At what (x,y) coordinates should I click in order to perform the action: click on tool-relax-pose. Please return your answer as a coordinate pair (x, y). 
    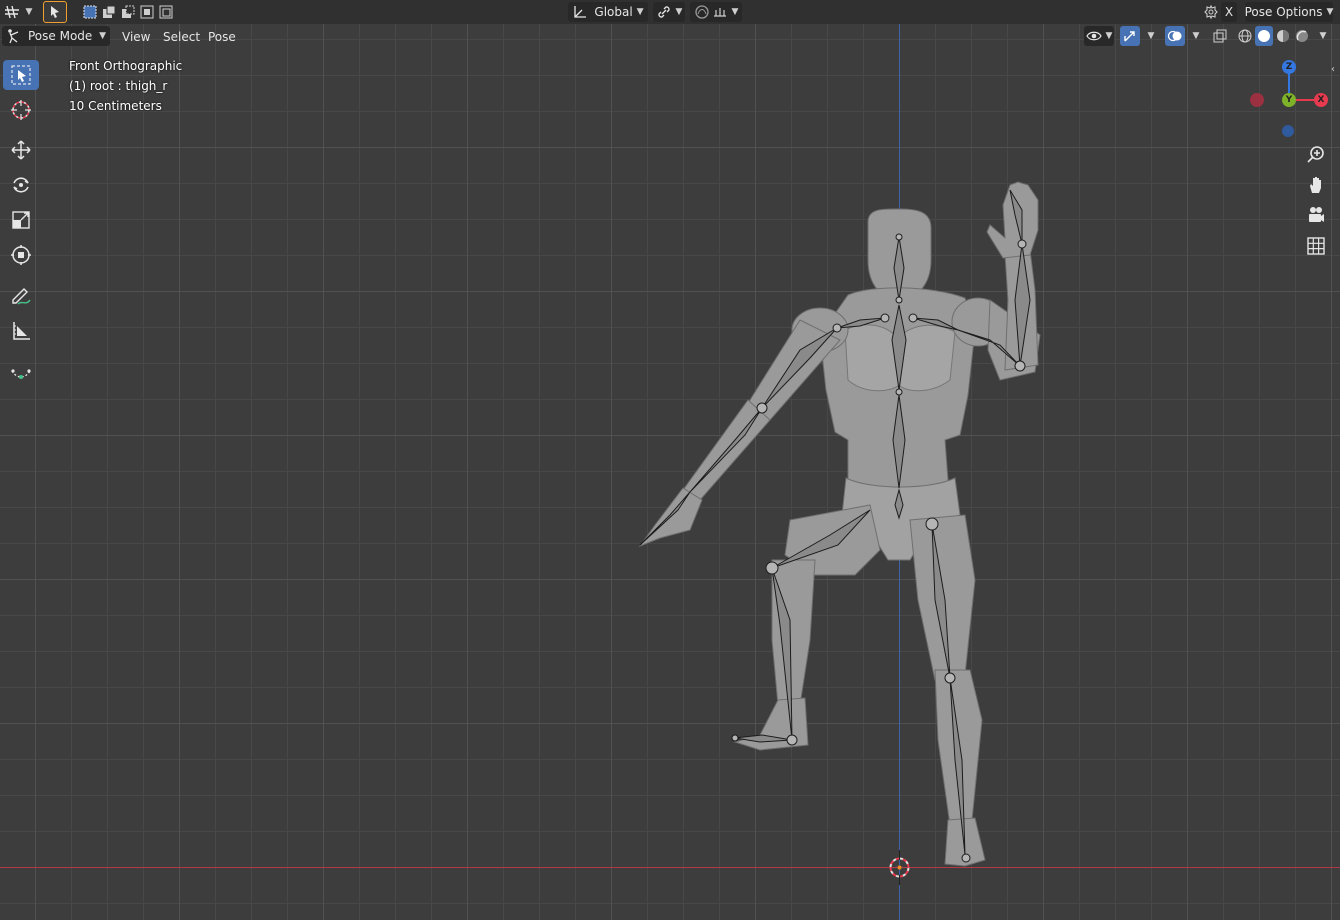
    Looking at the image, I should click on (21, 372).